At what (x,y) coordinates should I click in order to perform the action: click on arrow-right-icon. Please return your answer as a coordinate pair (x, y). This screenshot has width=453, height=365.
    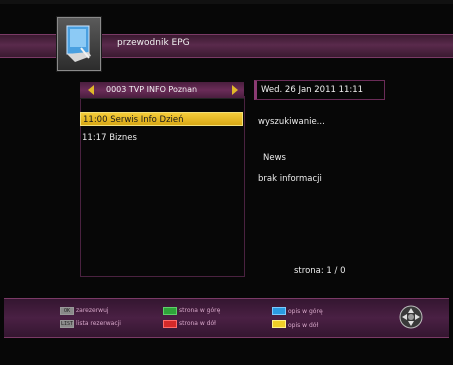
    Looking at the image, I should click on (235, 90).